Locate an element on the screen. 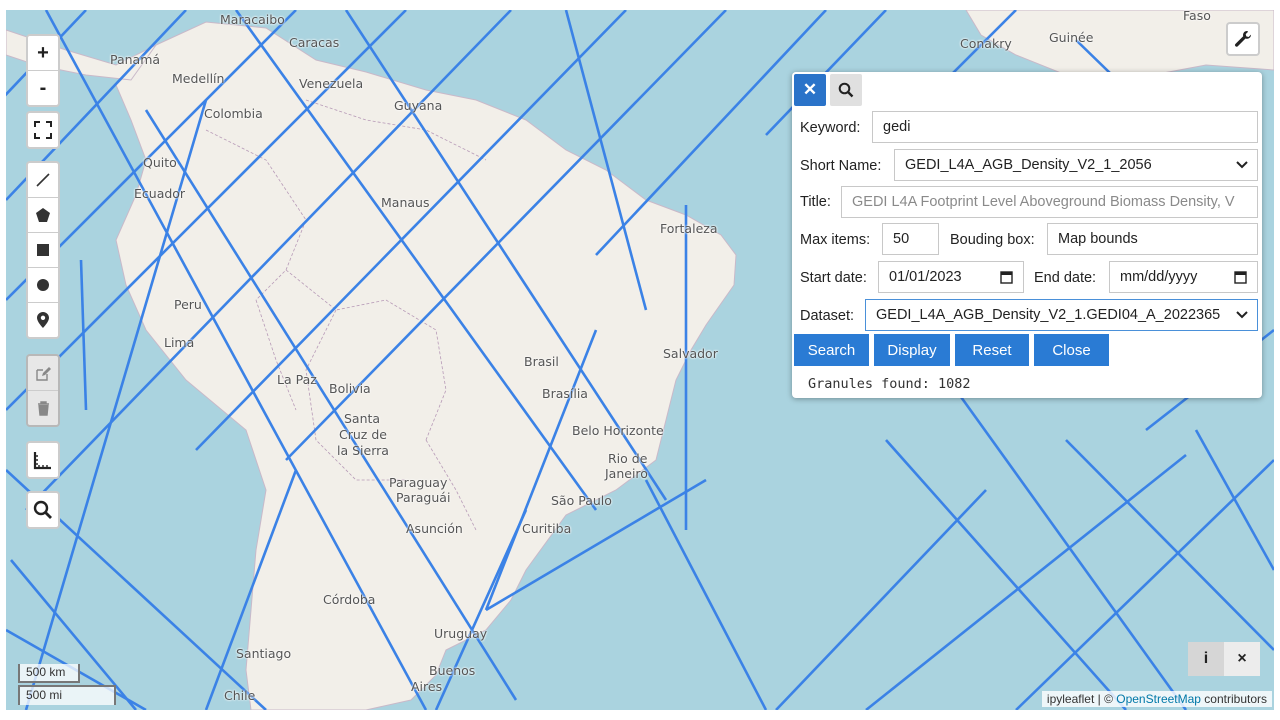 The image size is (1280, 720). edit-icon is located at coordinates (43, 373).